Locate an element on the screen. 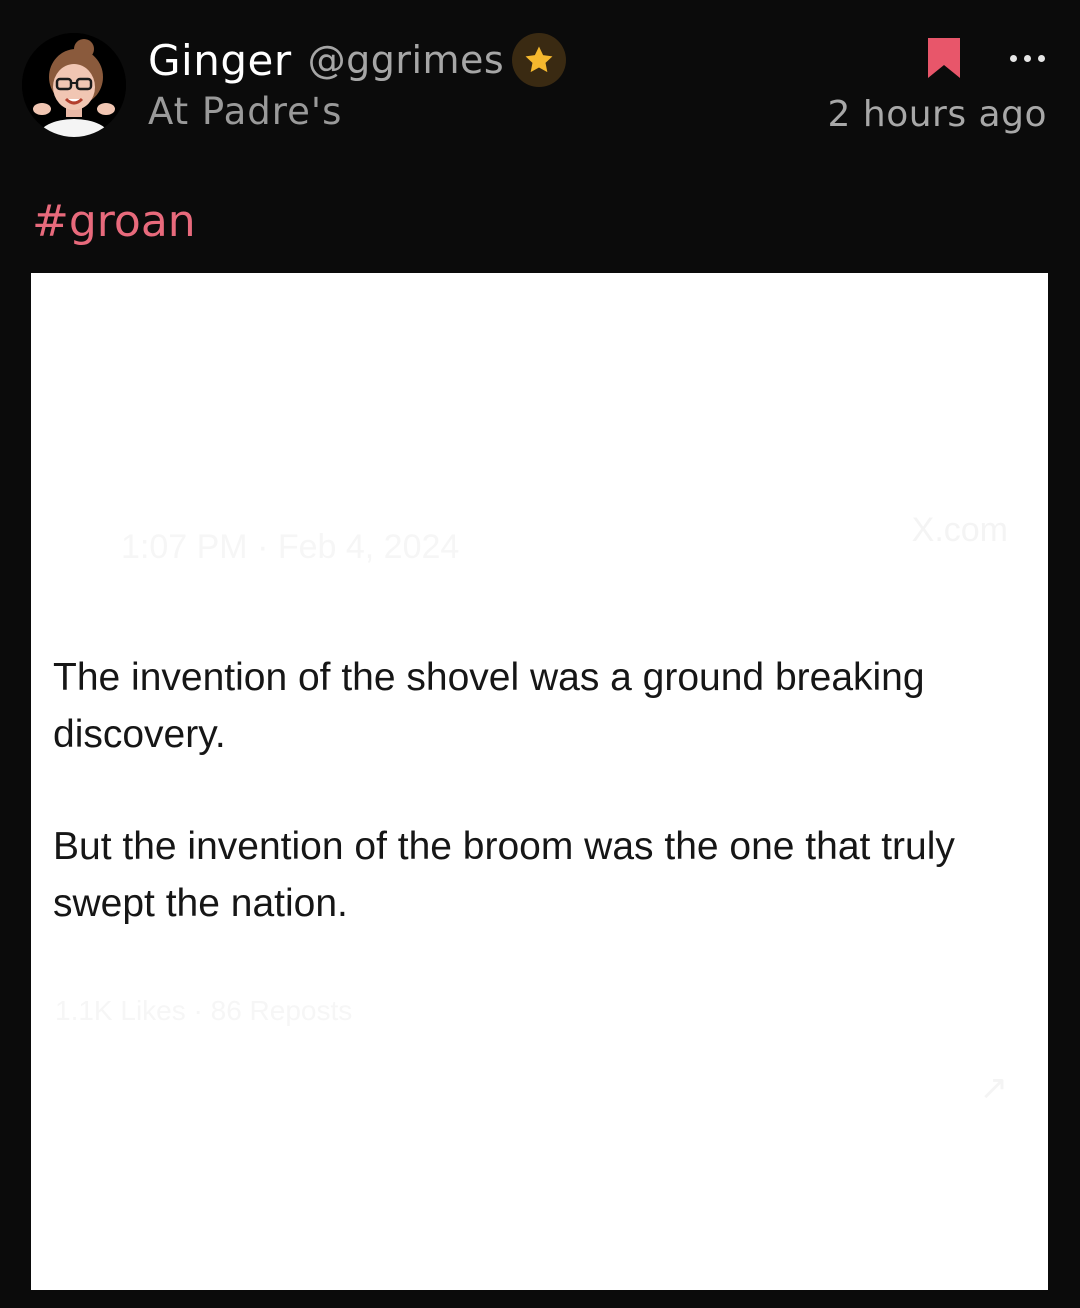 This screenshot has height=1308, width=1080. author-line: Ginger @ggrimes is located at coordinates (357, 60).